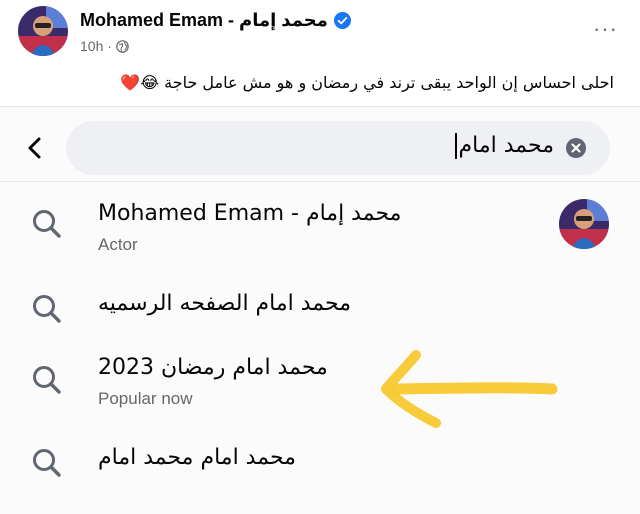 This screenshot has height=514, width=640. What do you see at coordinates (338, 148) in the screenshot?
I see `search-input: محمد امام` at bounding box center [338, 148].